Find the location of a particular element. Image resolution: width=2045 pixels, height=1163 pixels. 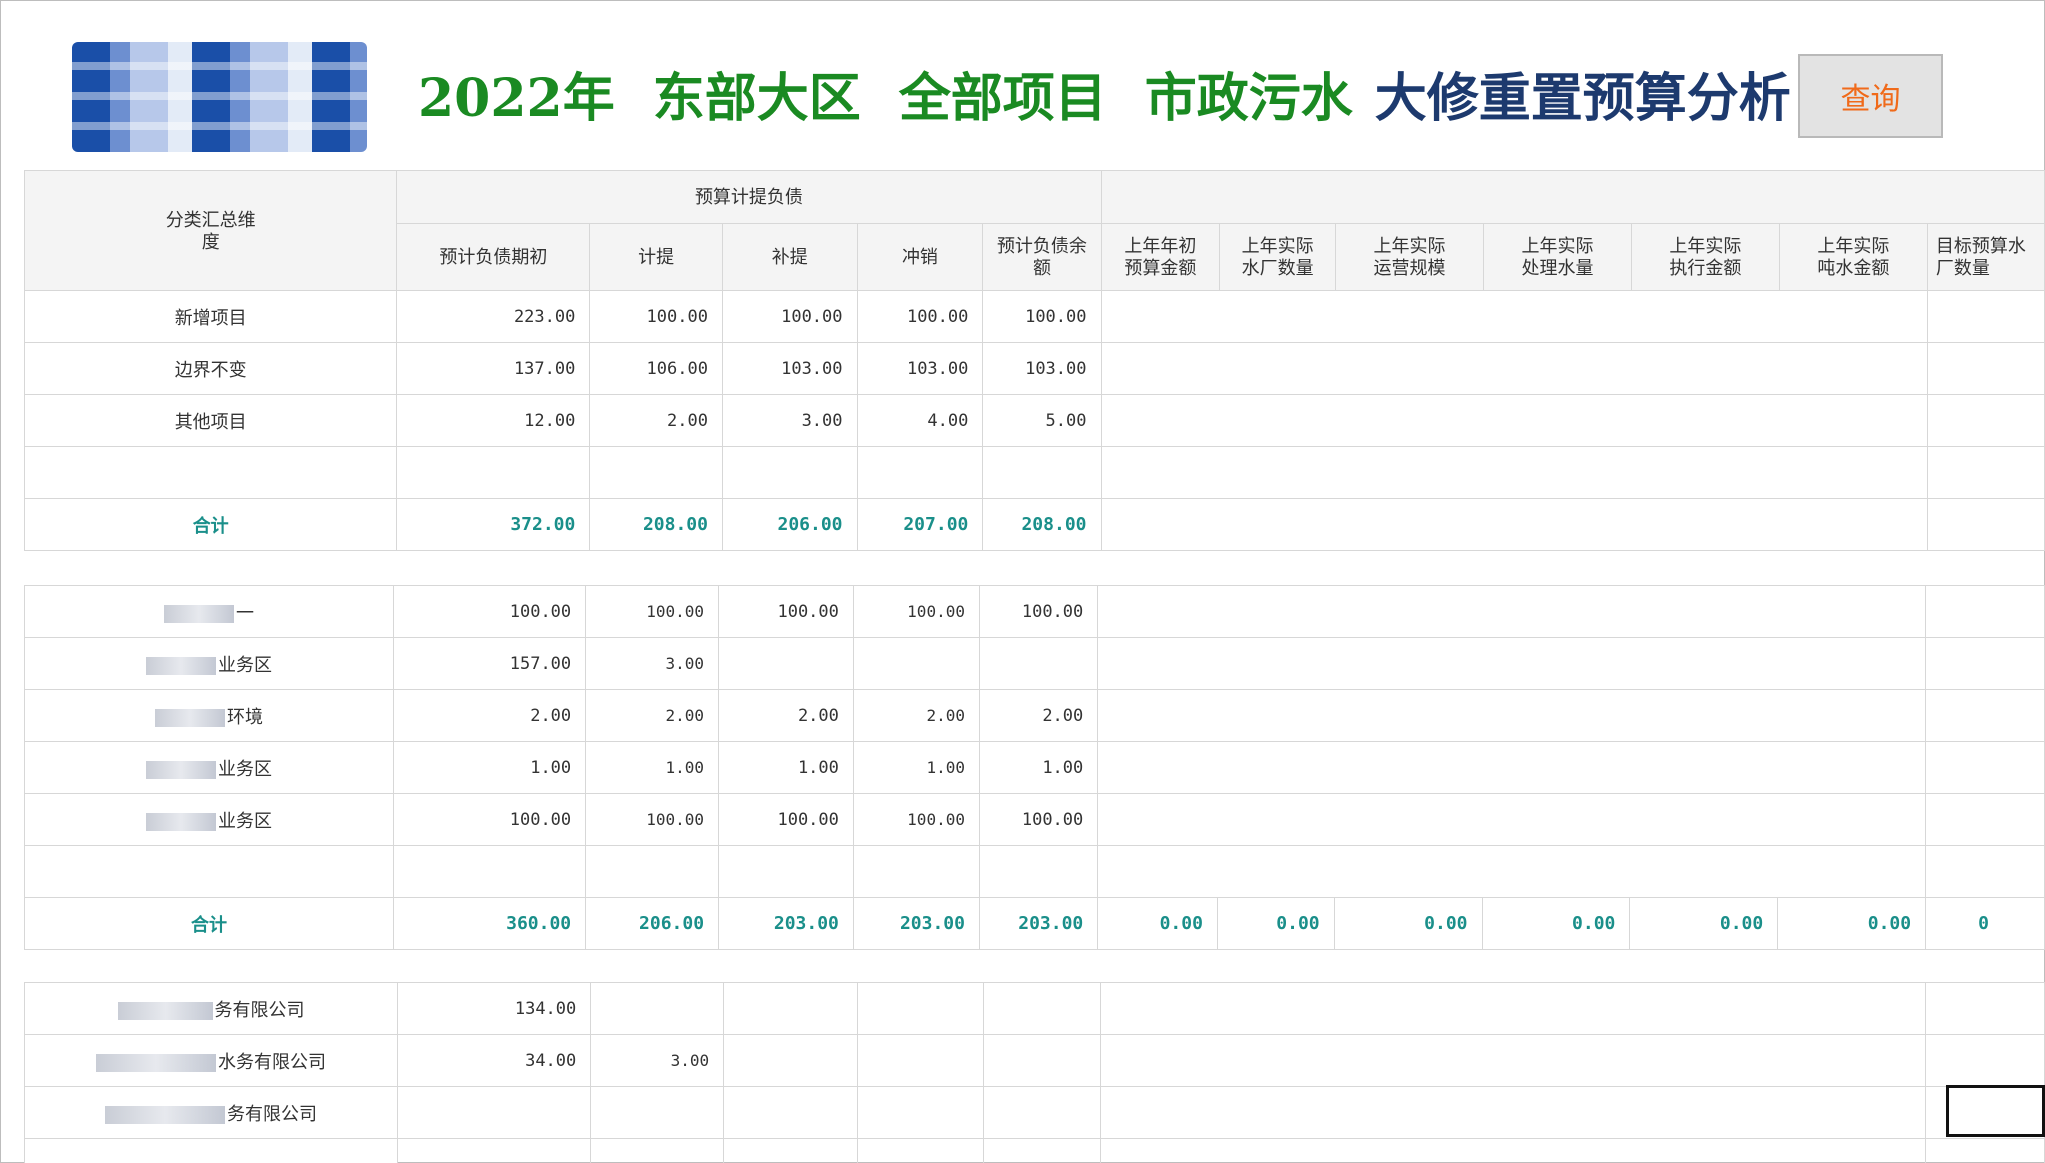

cell-opening: 134.00 is located at coordinates (494, 1008).